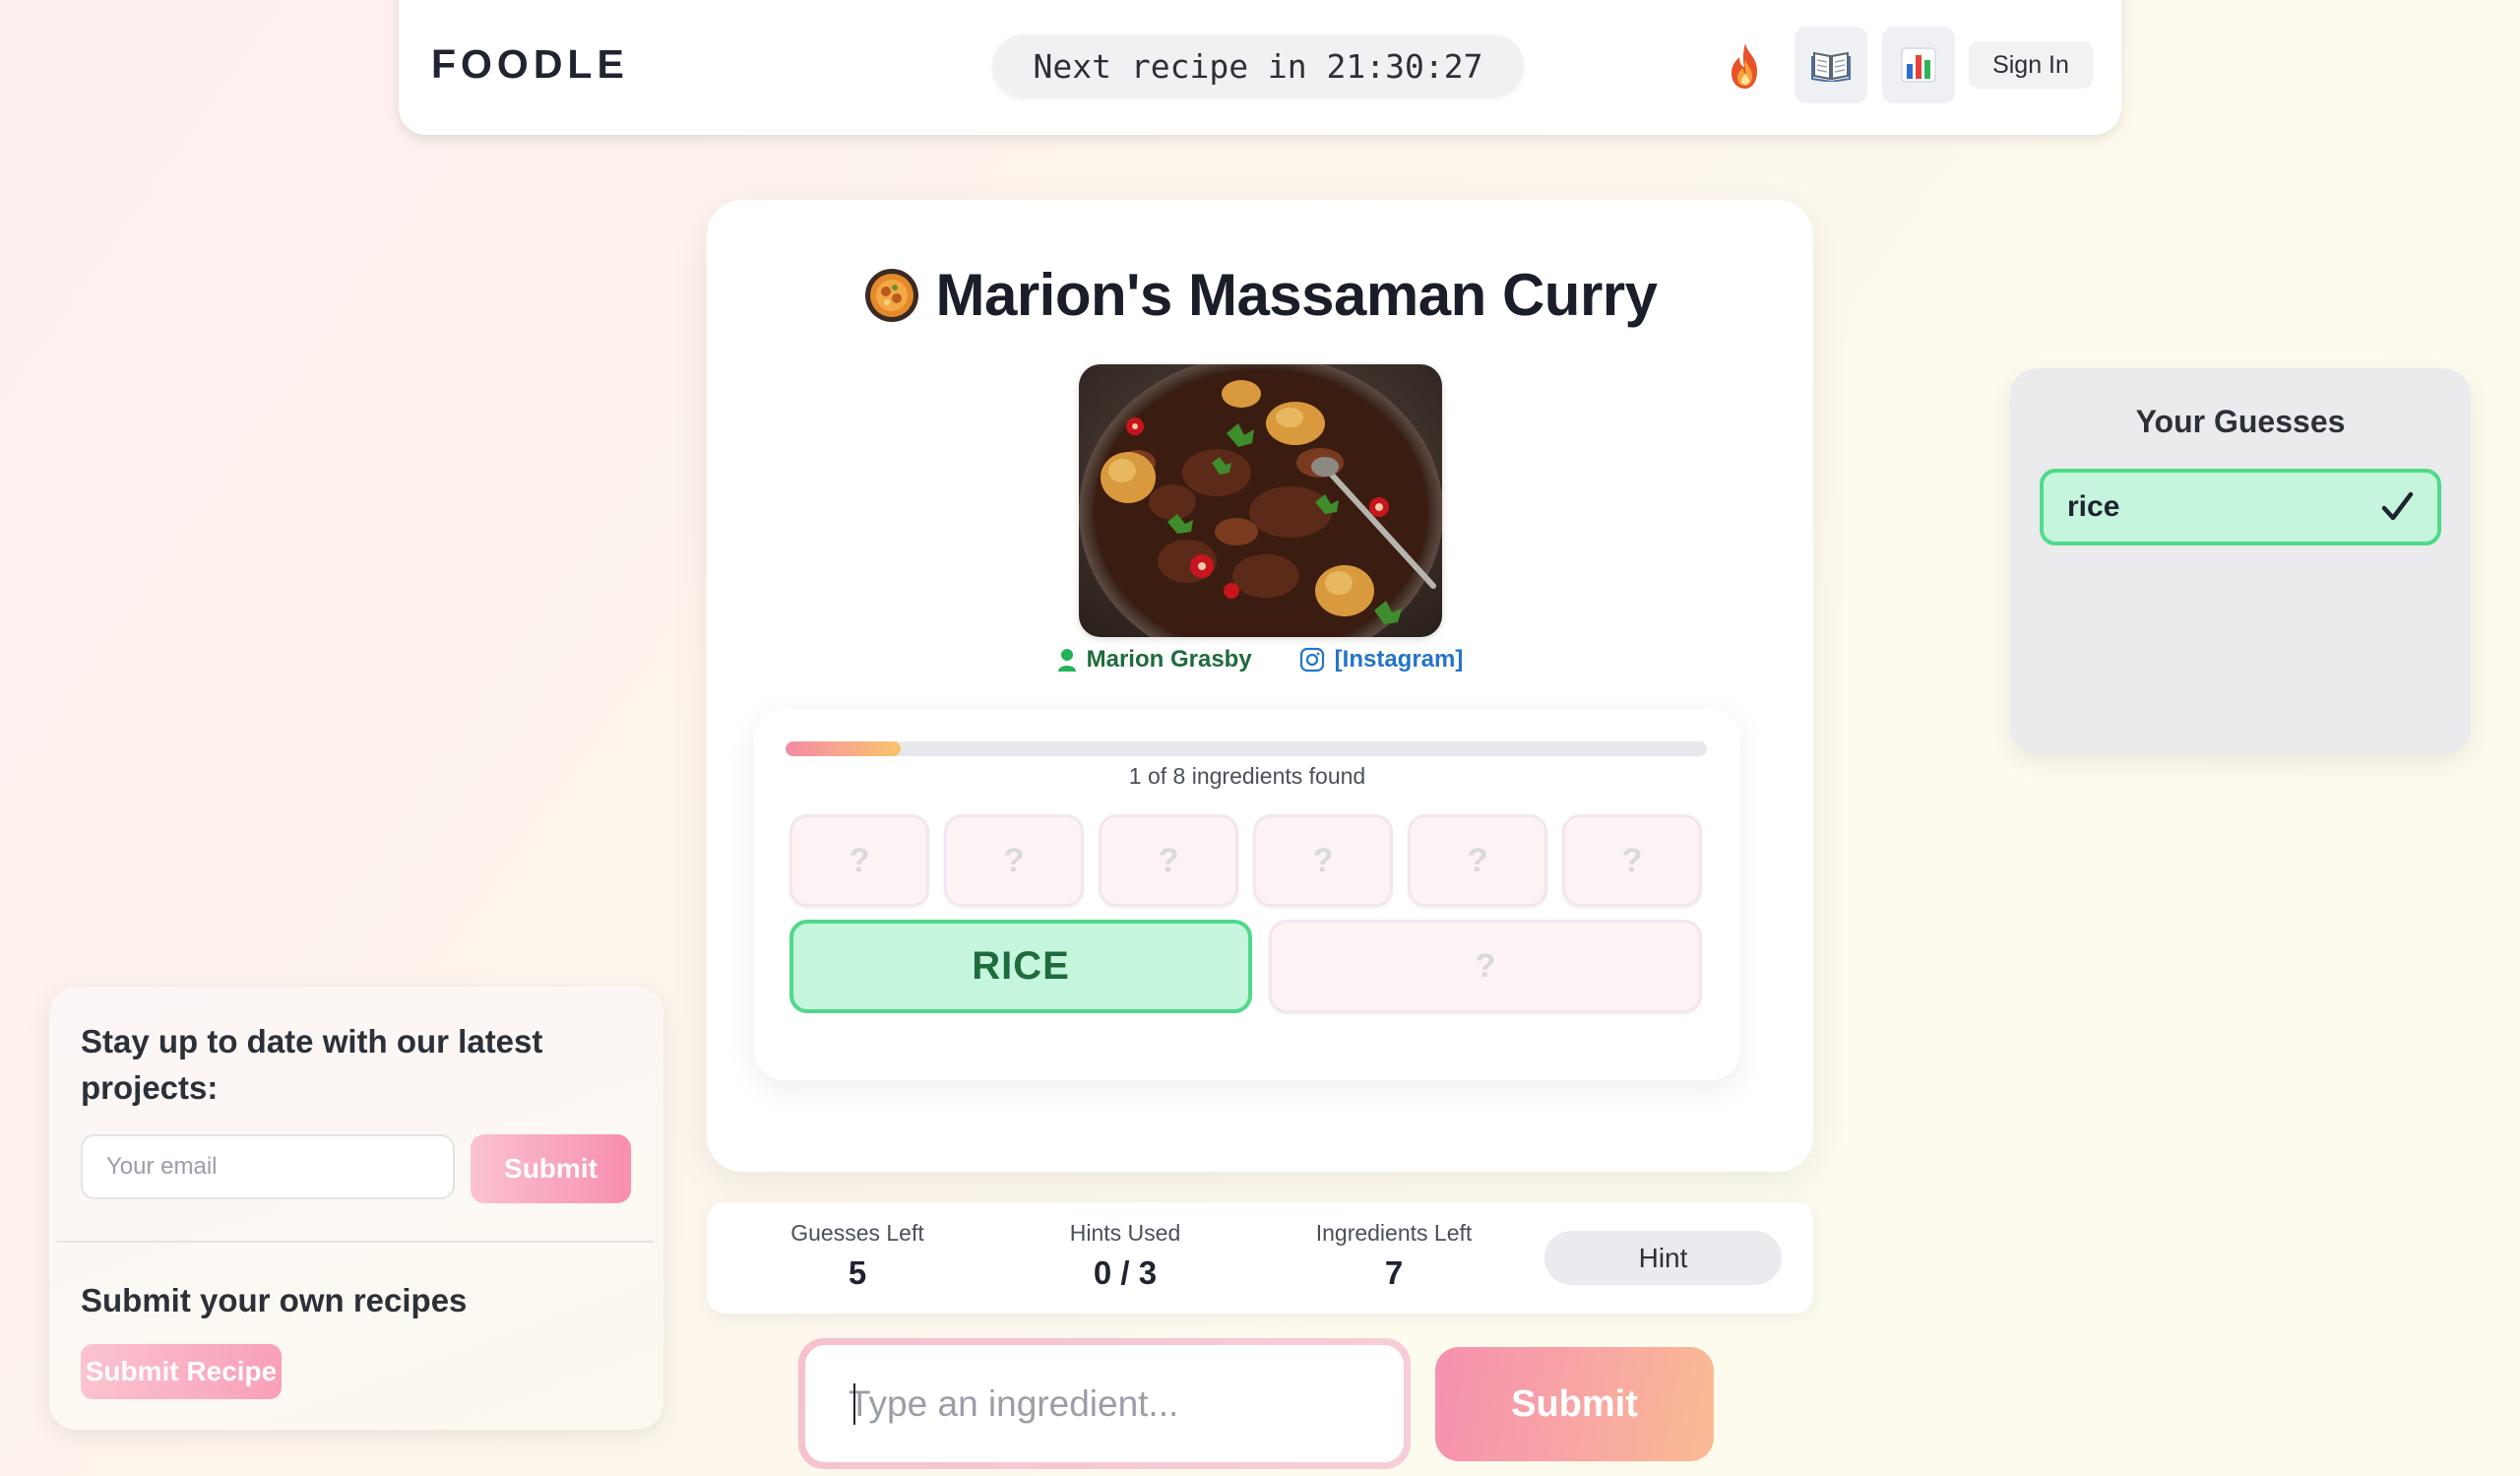 The height and width of the screenshot is (1476, 2520). What do you see at coordinates (857, 1272) in the screenshot?
I see `stat-value: 5` at bounding box center [857, 1272].